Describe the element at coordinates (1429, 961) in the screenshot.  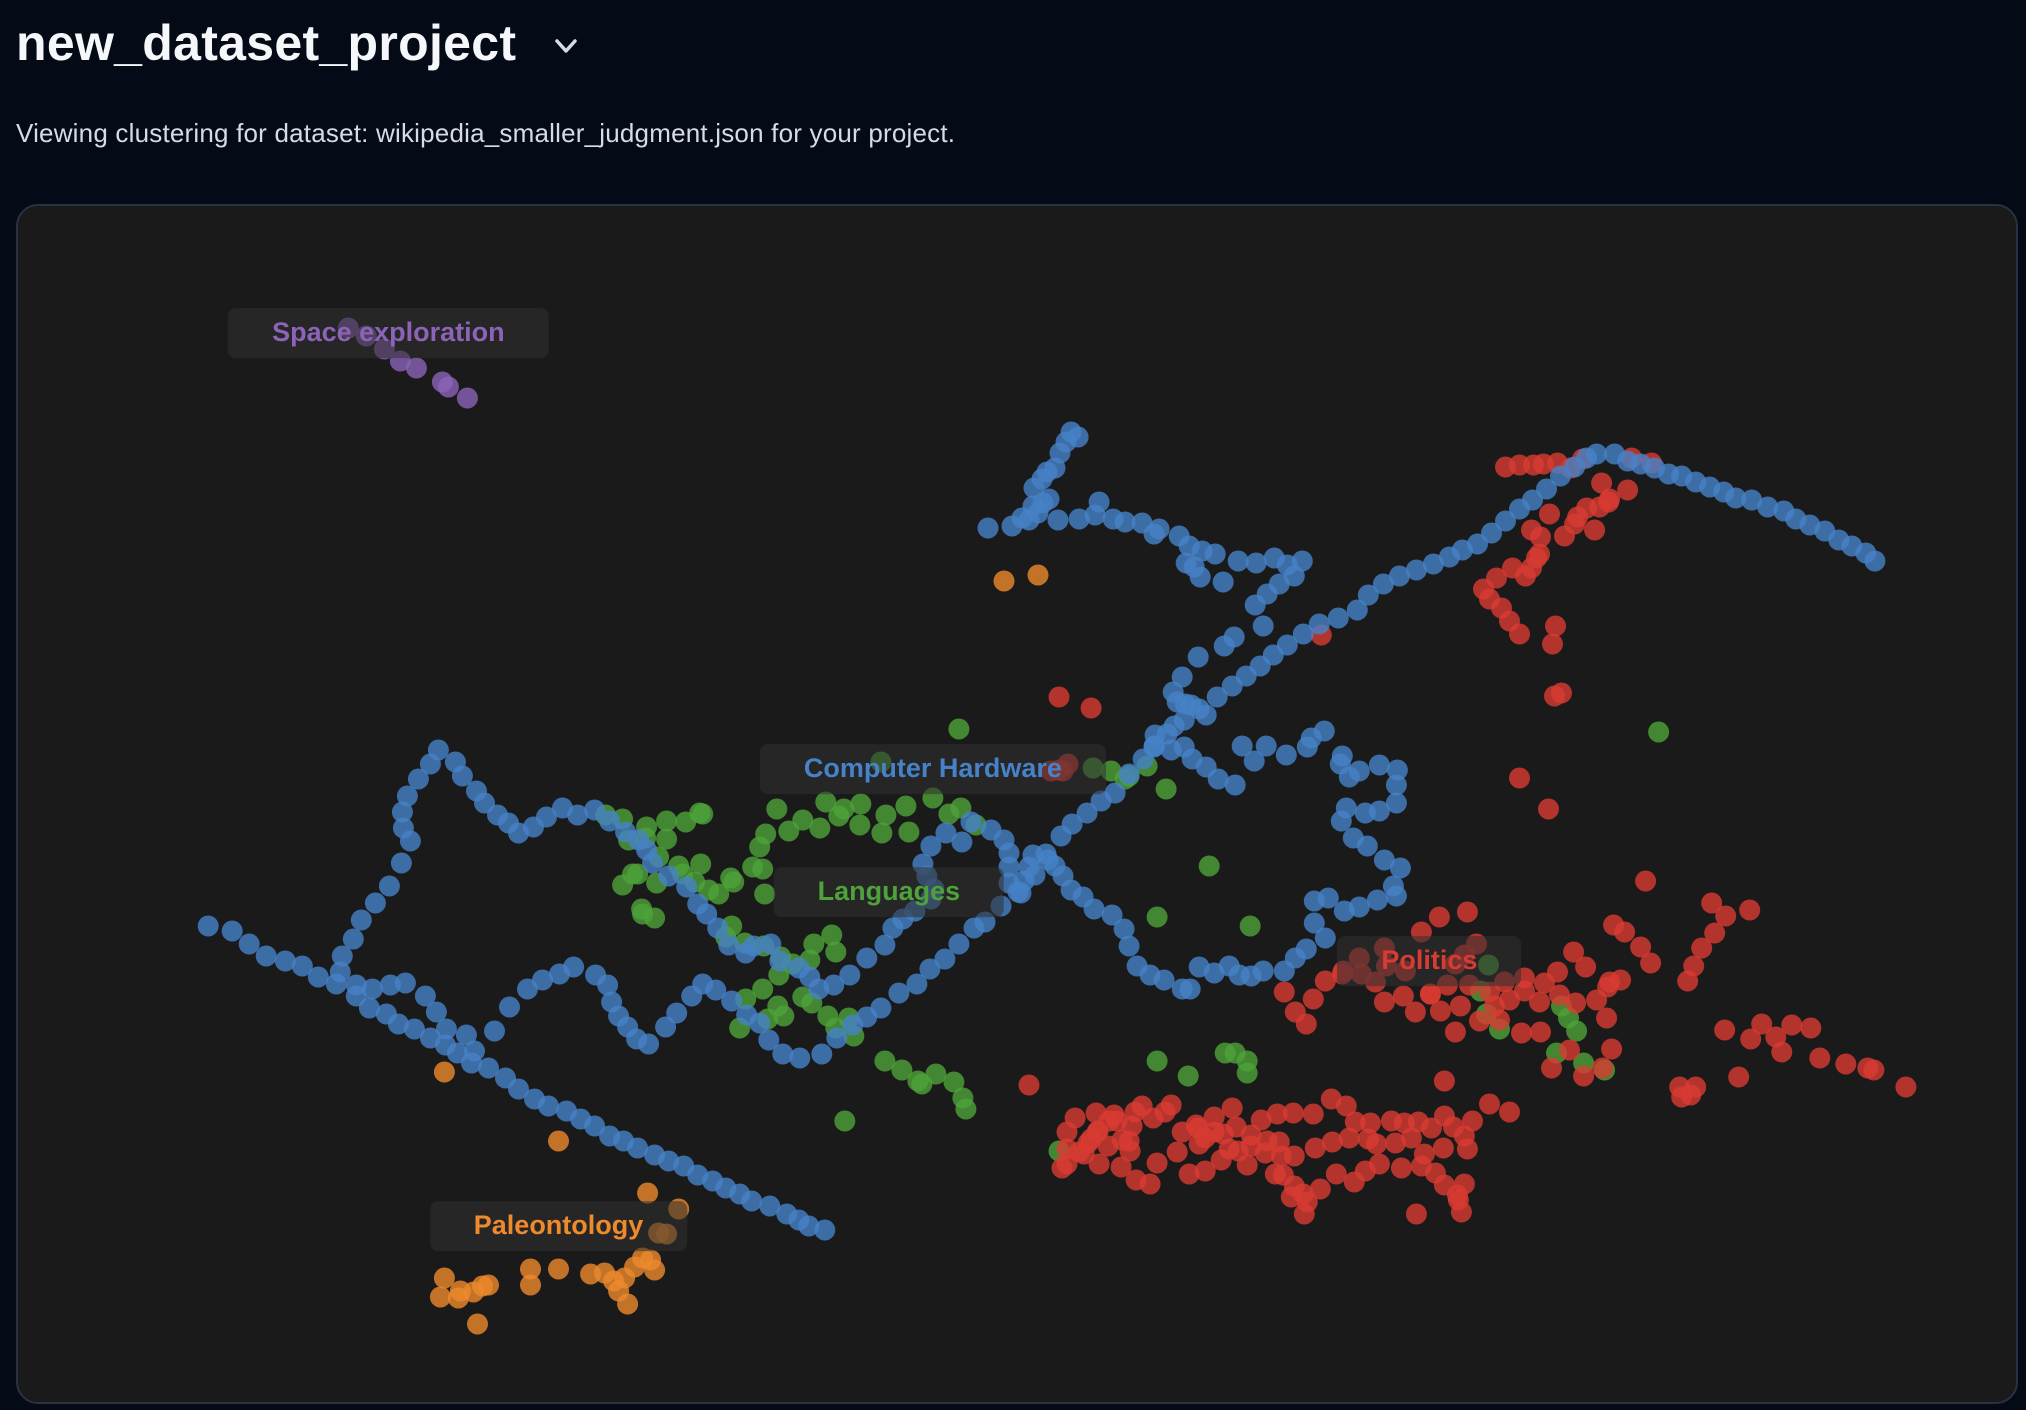
I see `cluster-label-politics: Politics` at that location.